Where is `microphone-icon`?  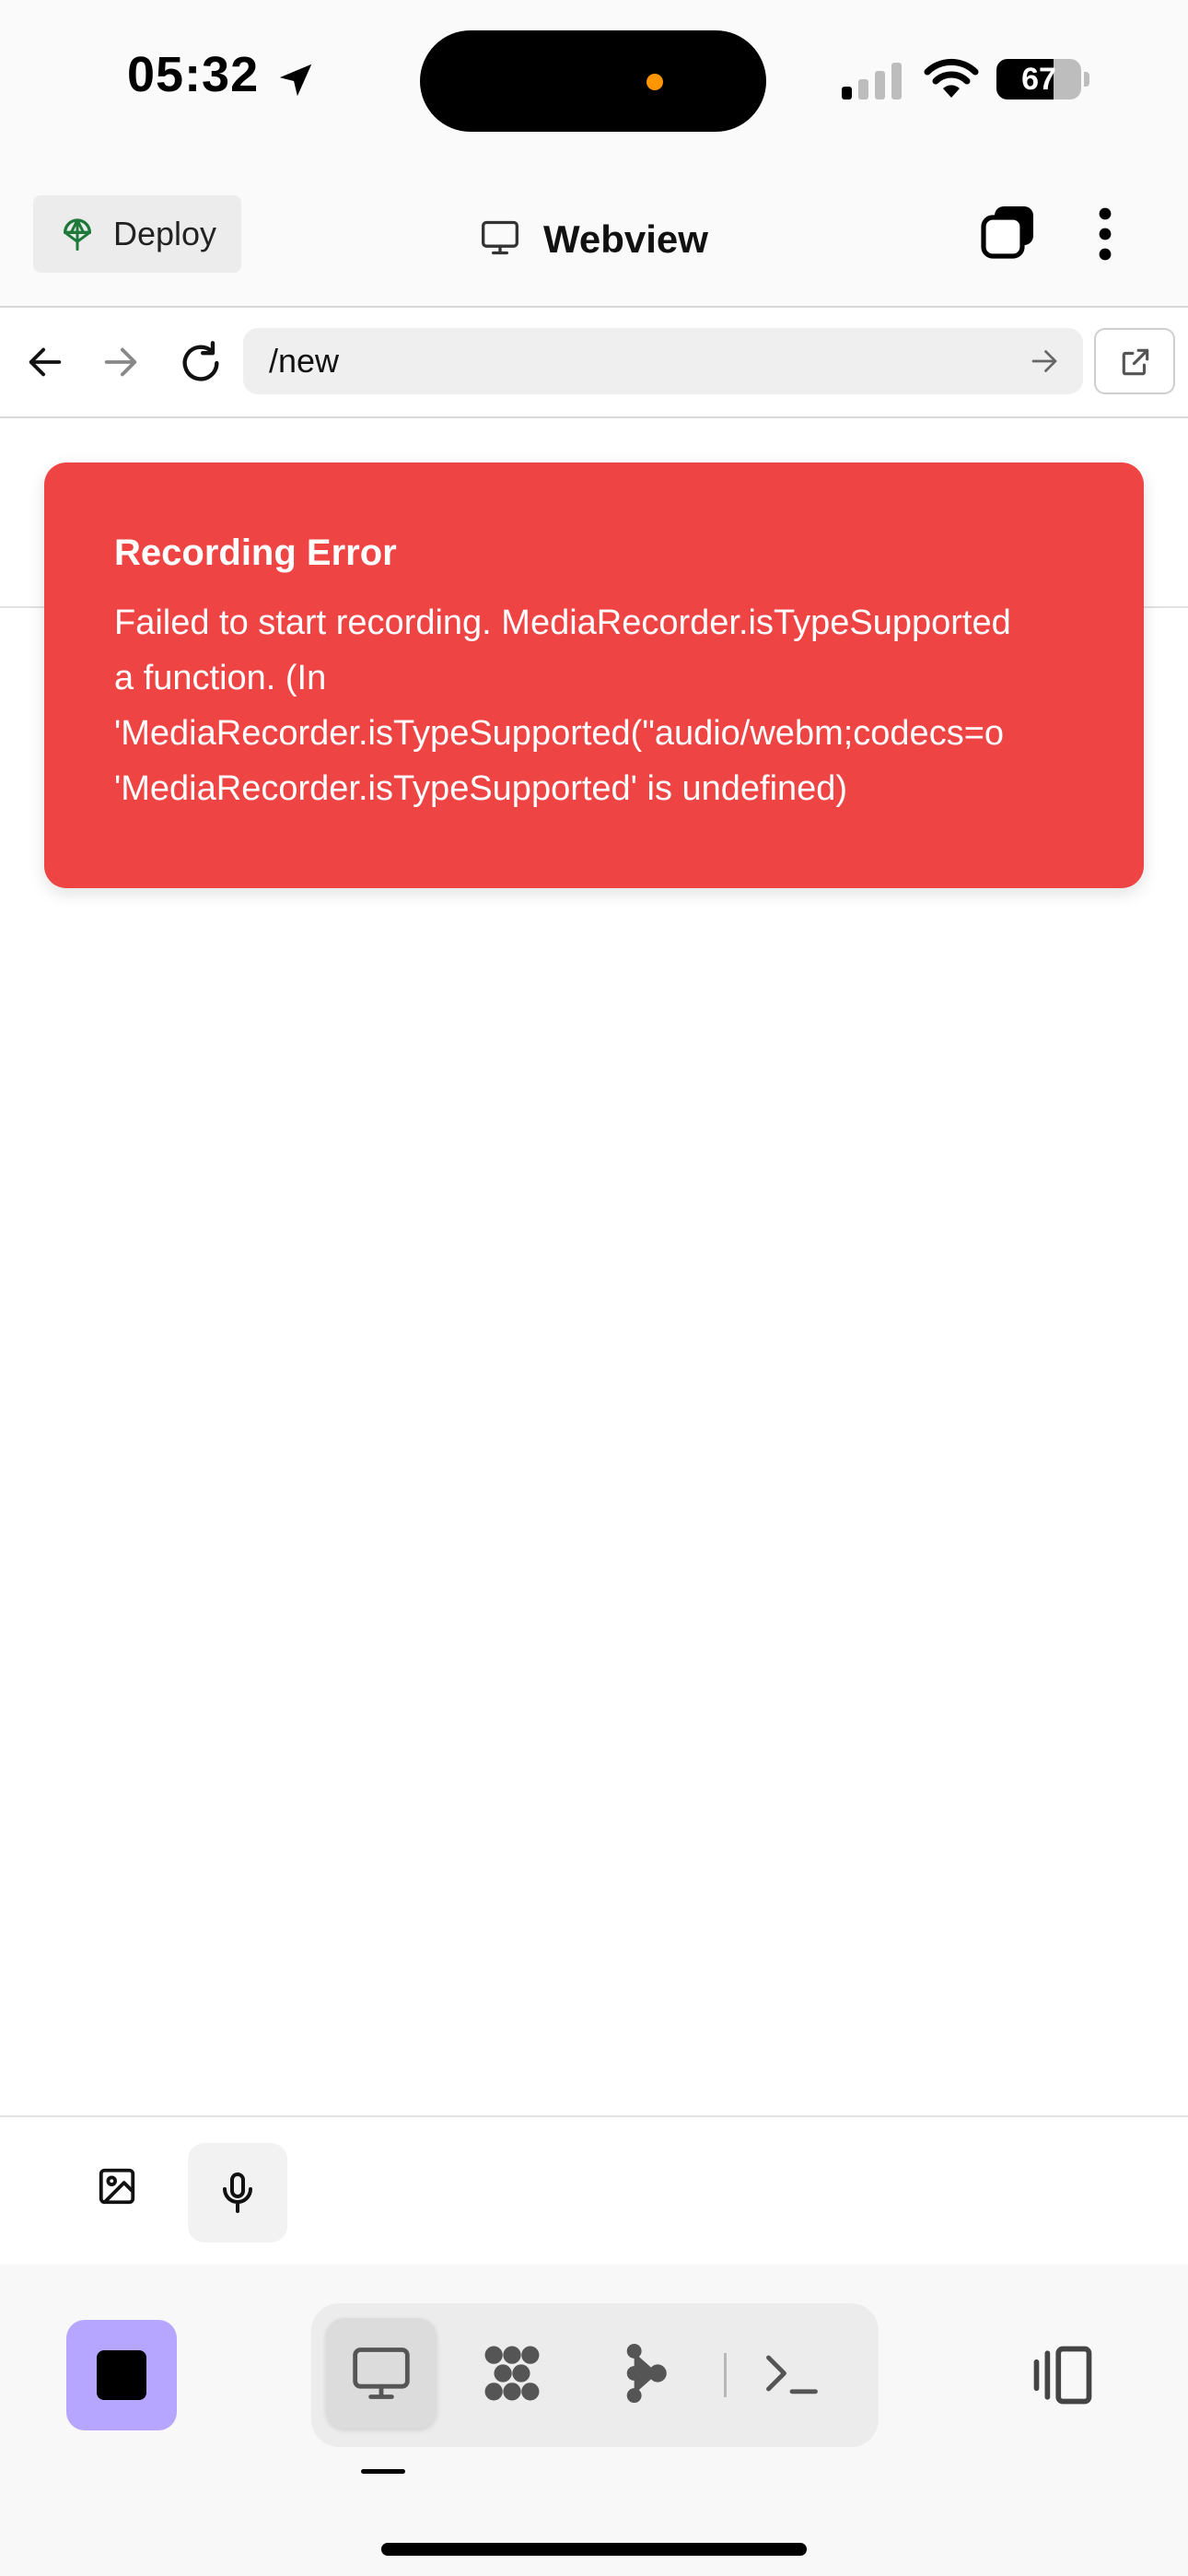
microphone-icon is located at coordinates (237, 2192).